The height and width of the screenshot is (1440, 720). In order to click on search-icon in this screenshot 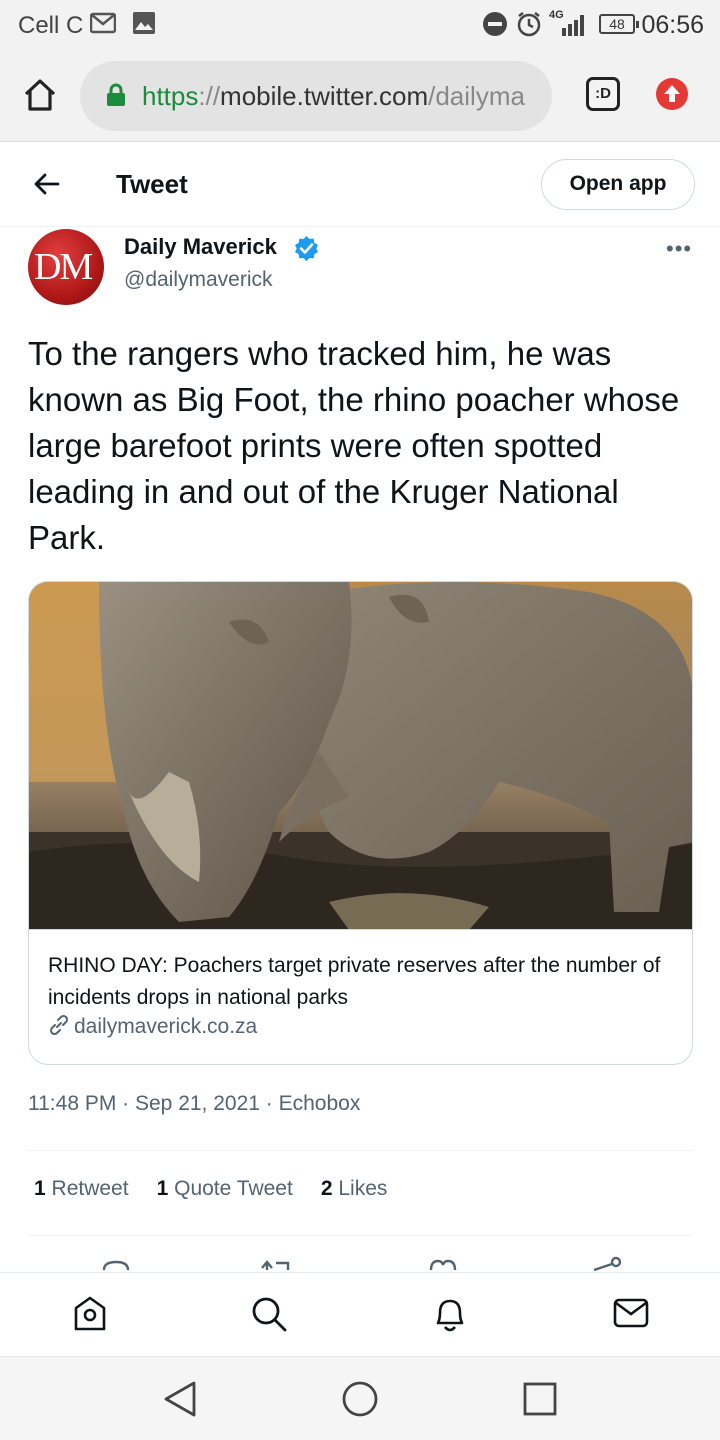, I will do `click(269, 1316)`.